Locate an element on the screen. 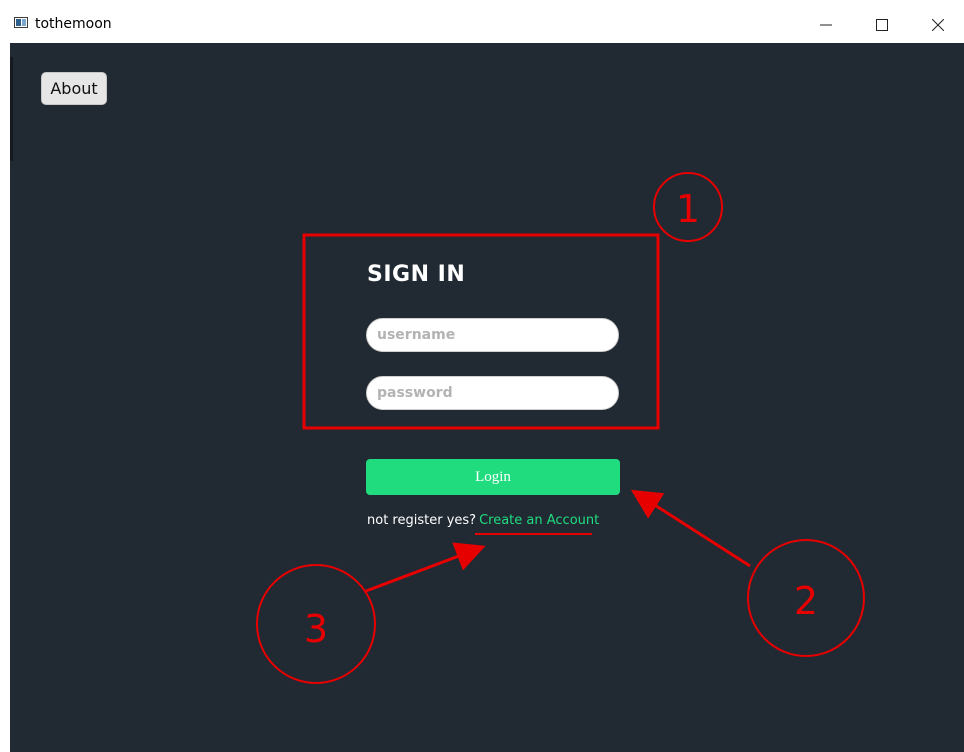 This screenshot has height=752, width=964. about-button: About is located at coordinates (74, 88).